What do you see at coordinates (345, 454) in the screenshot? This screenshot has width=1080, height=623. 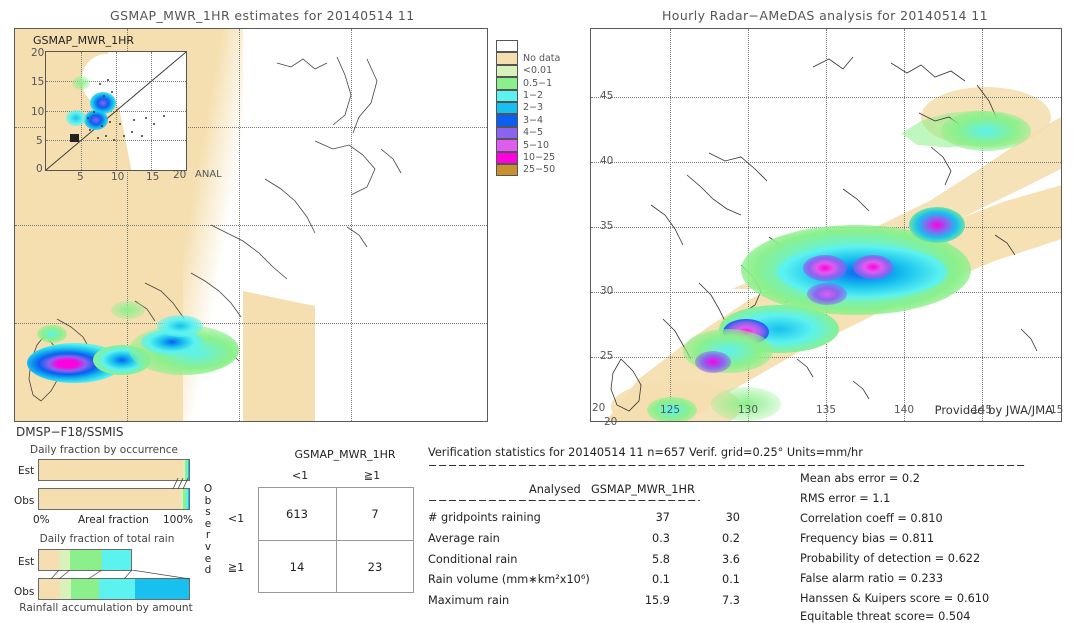 I see `contingency-title: GSMAP_MWR_1HR` at bounding box center [345, 454].